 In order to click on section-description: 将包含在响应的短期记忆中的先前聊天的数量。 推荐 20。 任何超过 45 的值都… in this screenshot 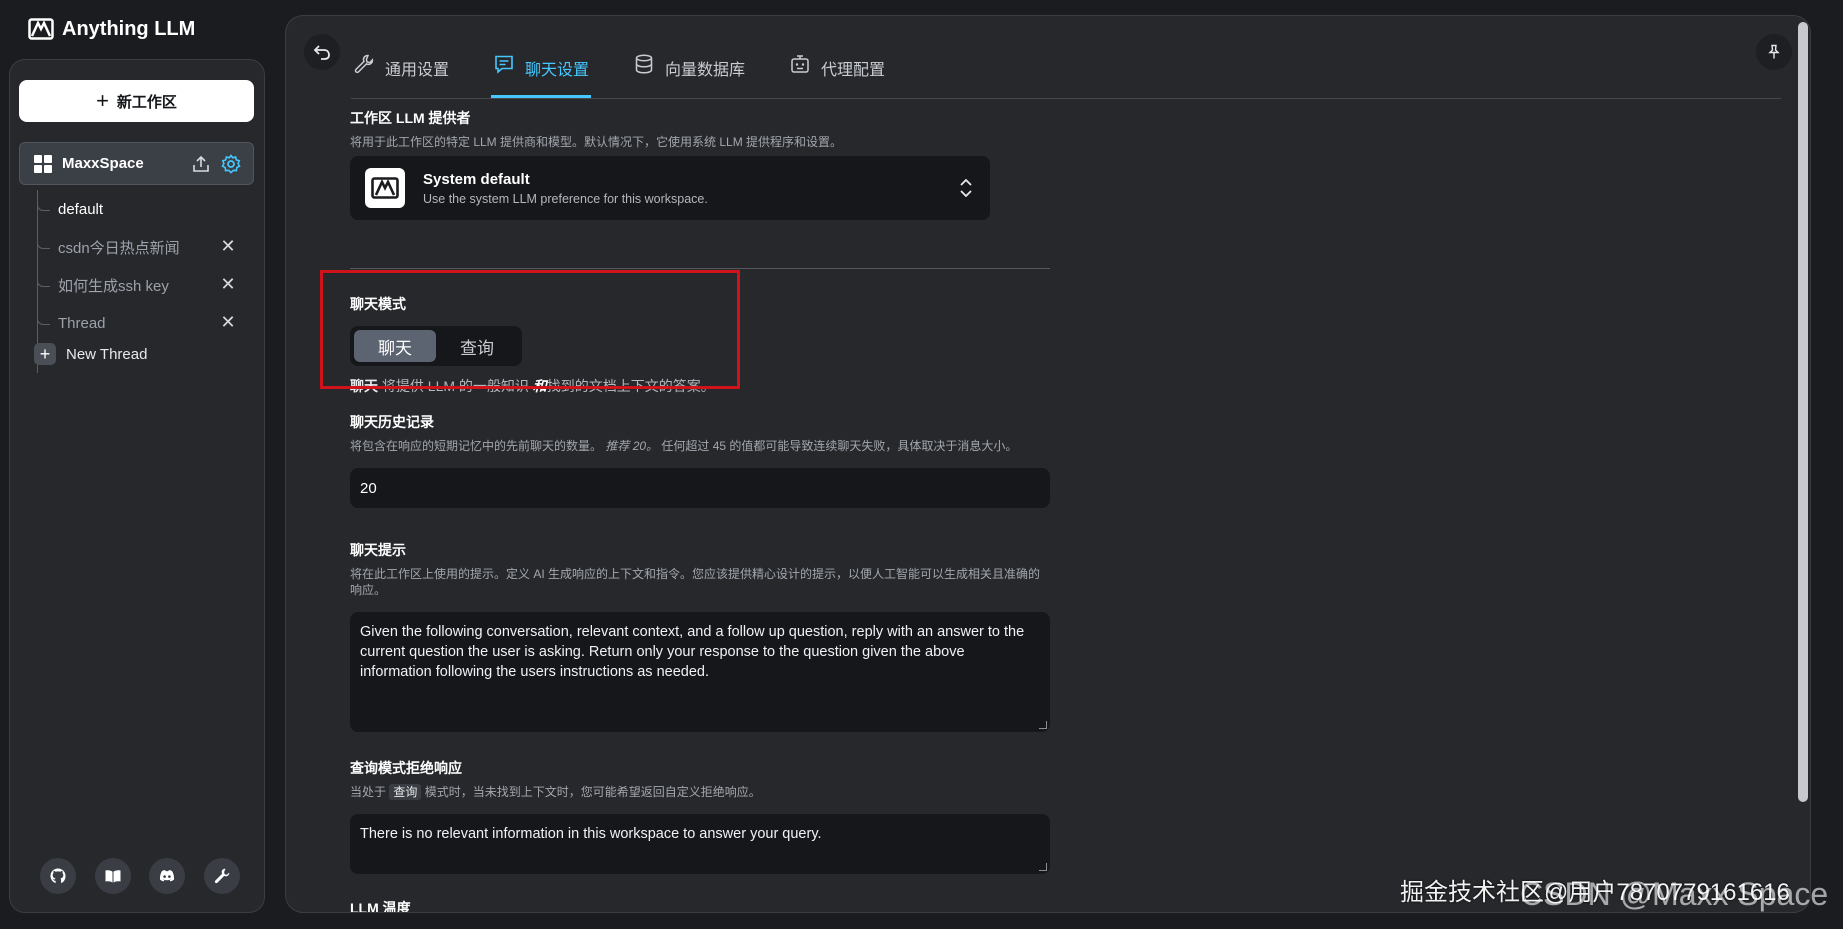, I will do `click(684, 446)`.